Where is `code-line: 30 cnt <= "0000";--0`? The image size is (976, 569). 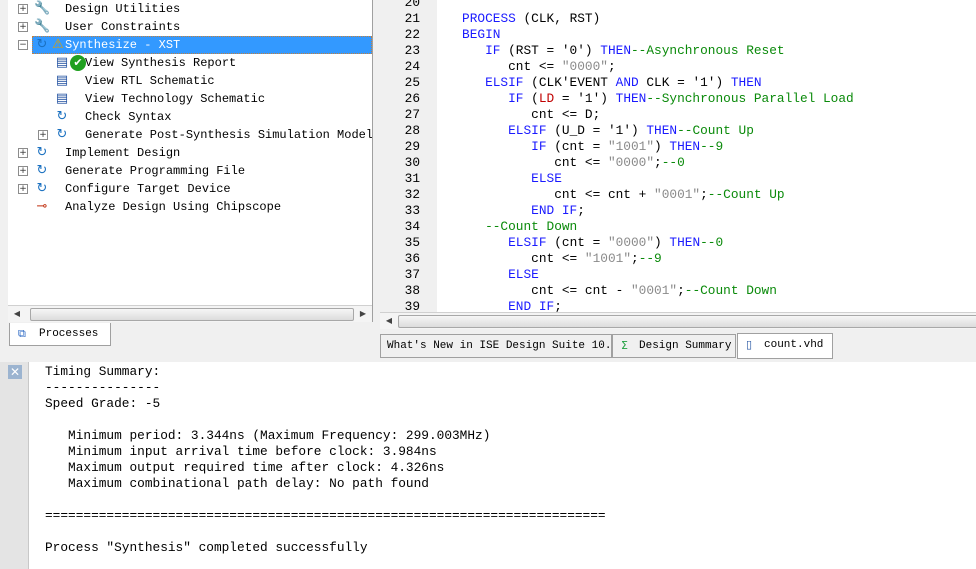 code-line: 30 cnt <= "0000";--0 is located at coordinates (678, 163).